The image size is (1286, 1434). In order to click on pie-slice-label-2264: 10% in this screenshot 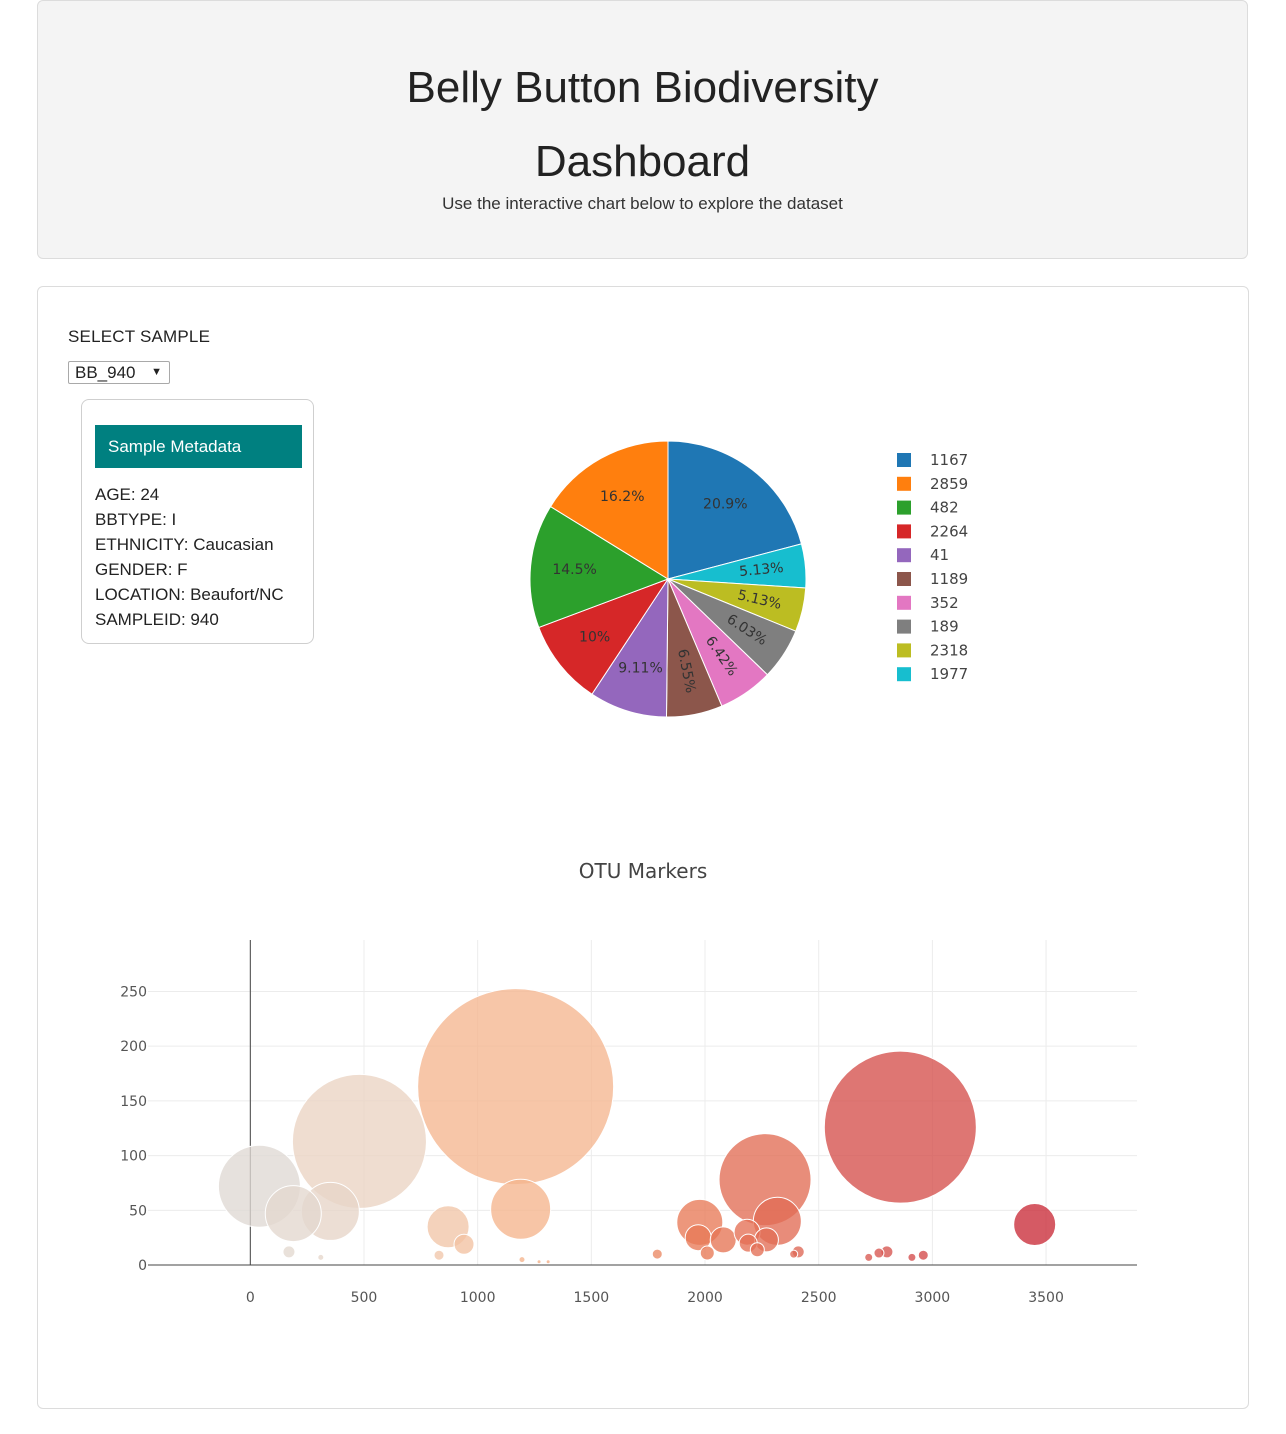, I will do `click(594, 637)`.